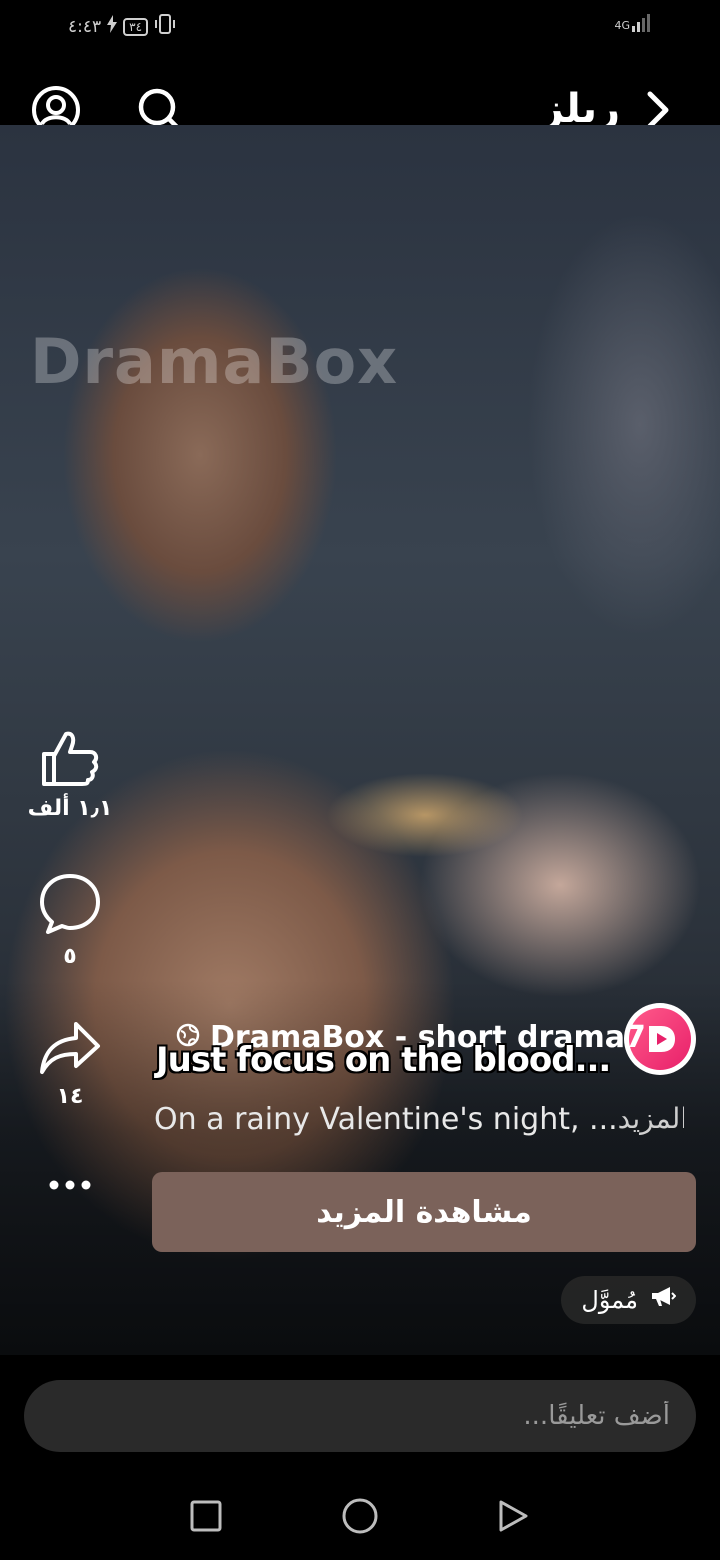 Image resolution: width=720 pixels, height=1560 pixels. Describe the element at coordinates (70, 1096) in the screenshot. I see `share-count: ١٤` at that location.